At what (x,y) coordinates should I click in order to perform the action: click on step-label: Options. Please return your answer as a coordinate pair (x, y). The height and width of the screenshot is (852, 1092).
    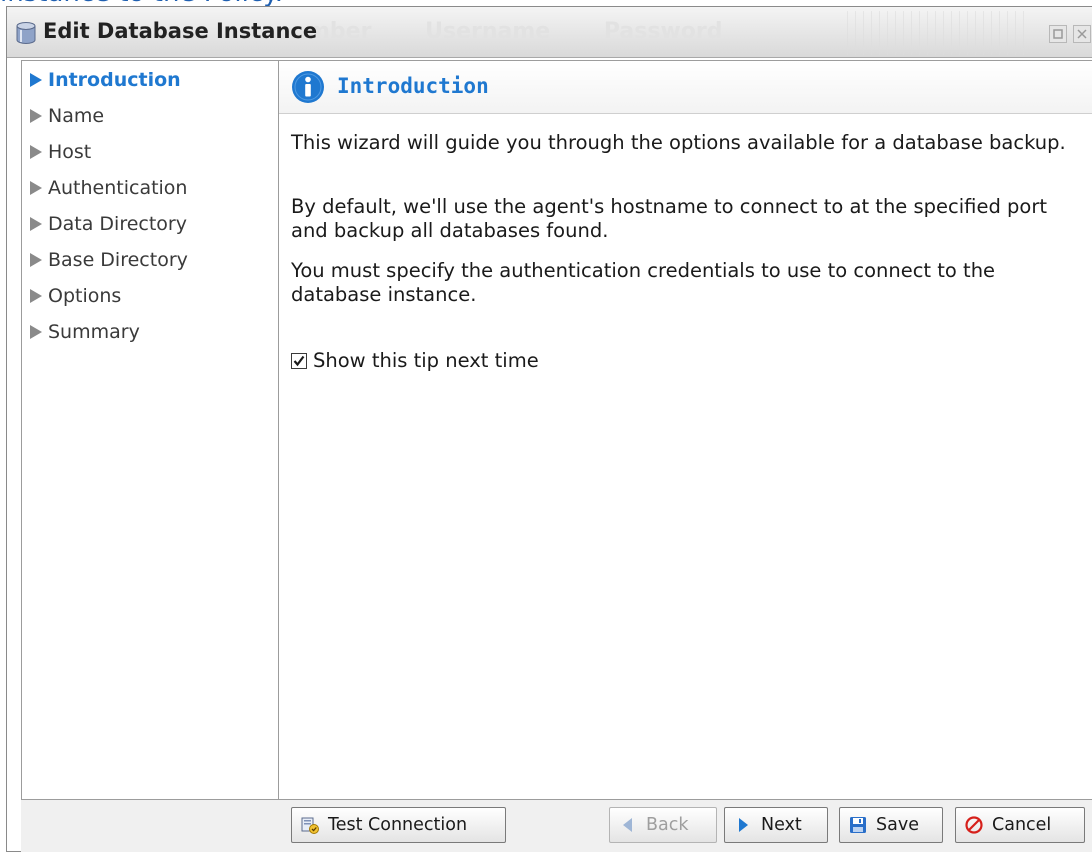
    Looking at the image, I should click on (85, 296).